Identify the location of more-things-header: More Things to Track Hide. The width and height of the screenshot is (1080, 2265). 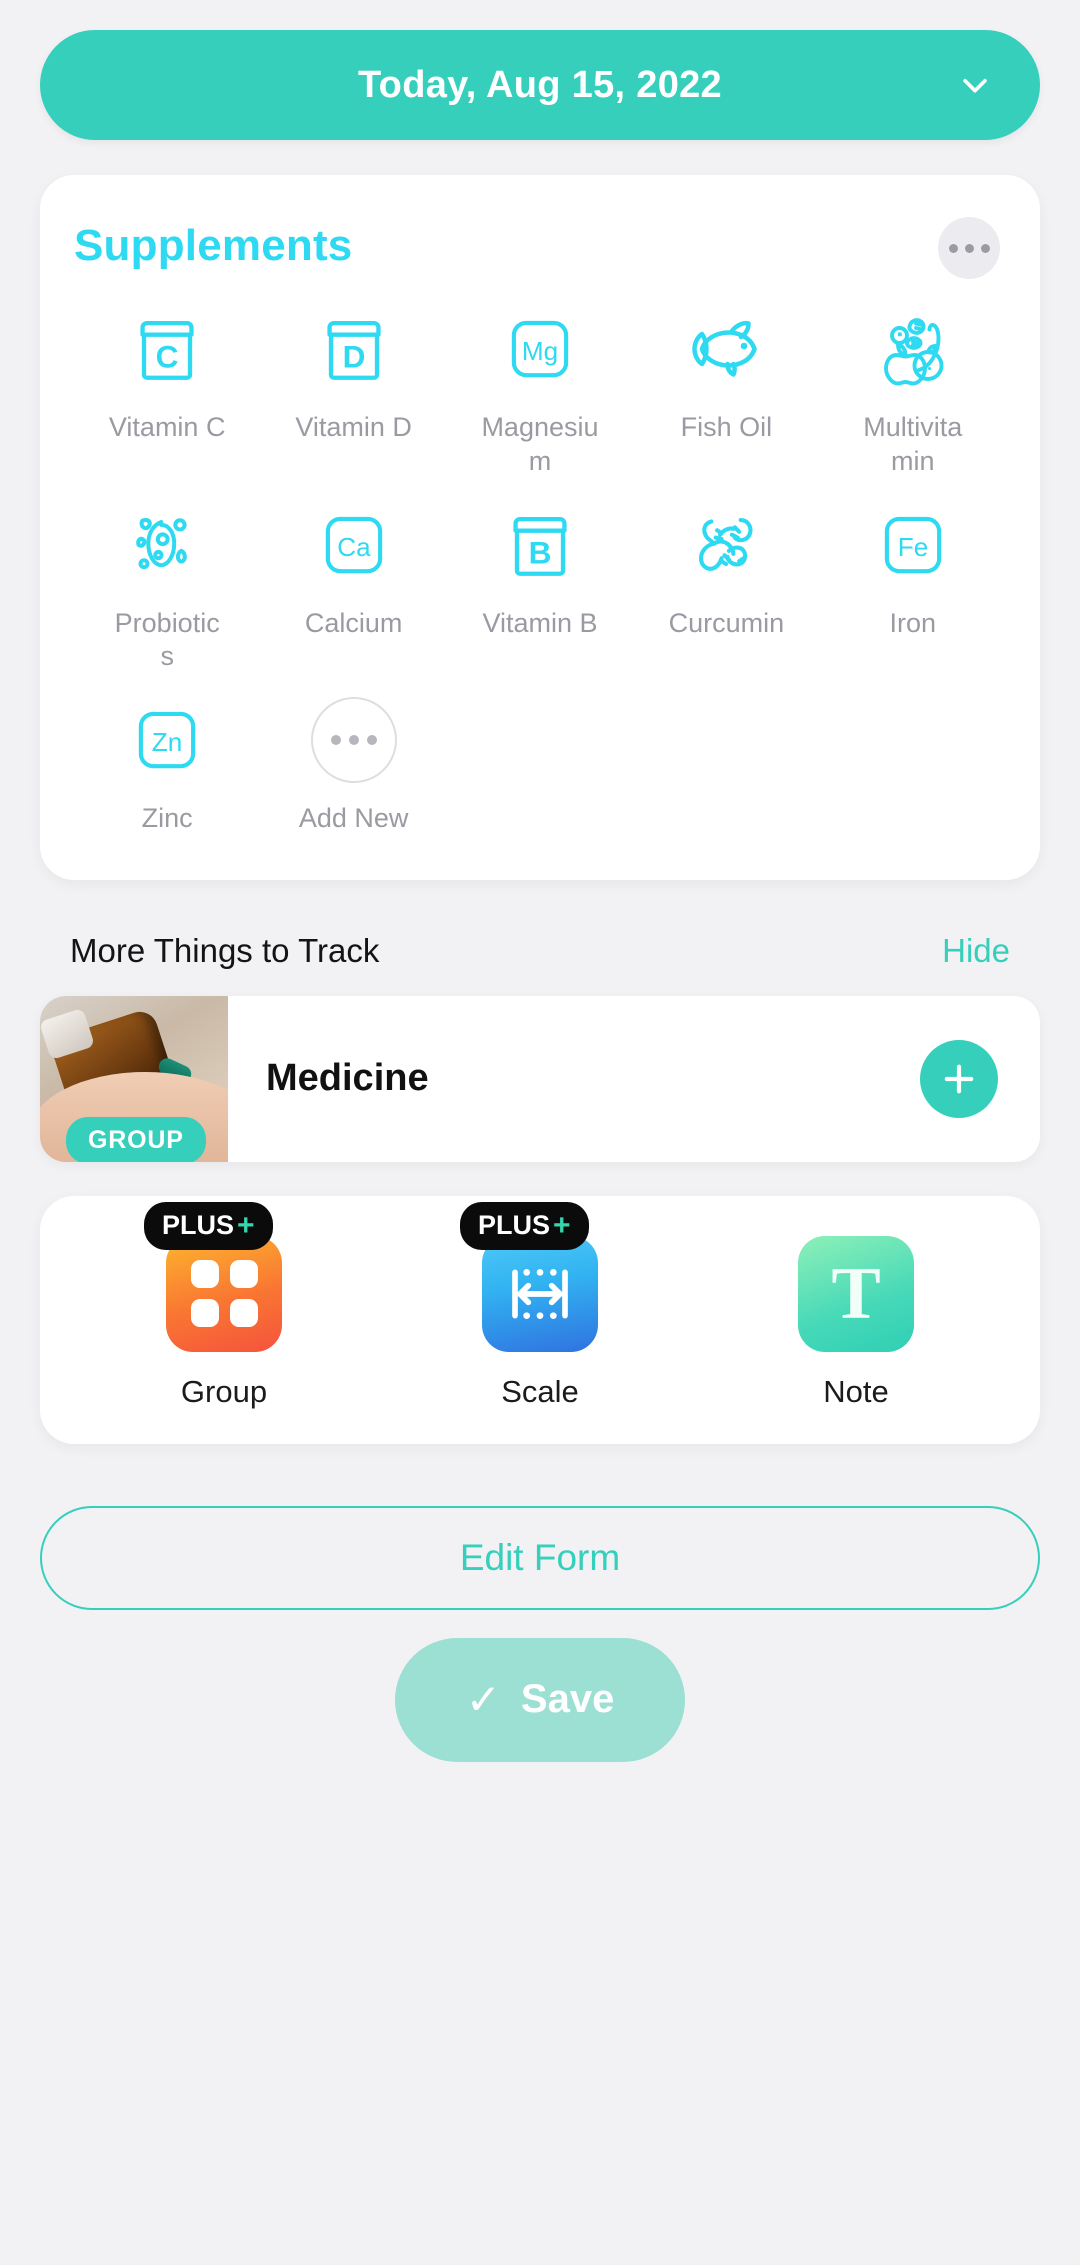
(540, 951).